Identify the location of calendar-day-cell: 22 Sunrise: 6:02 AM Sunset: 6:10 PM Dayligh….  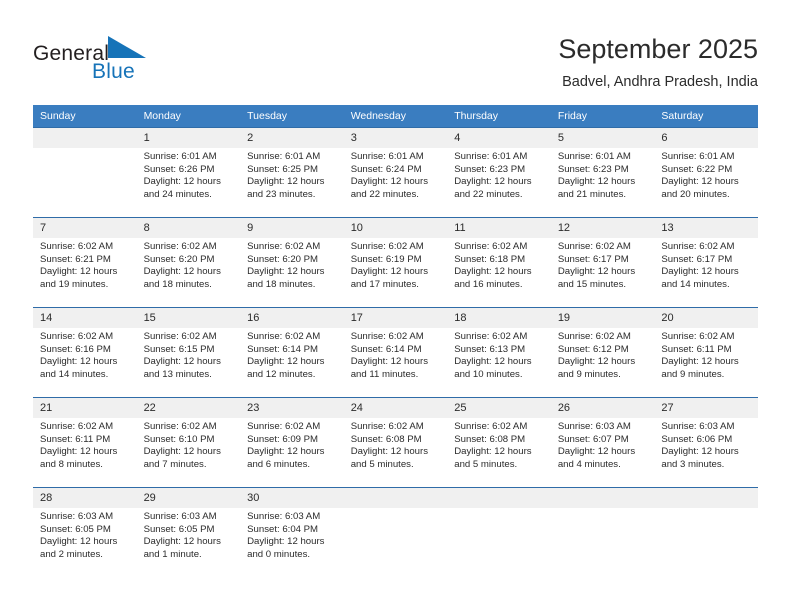
(188, 442).